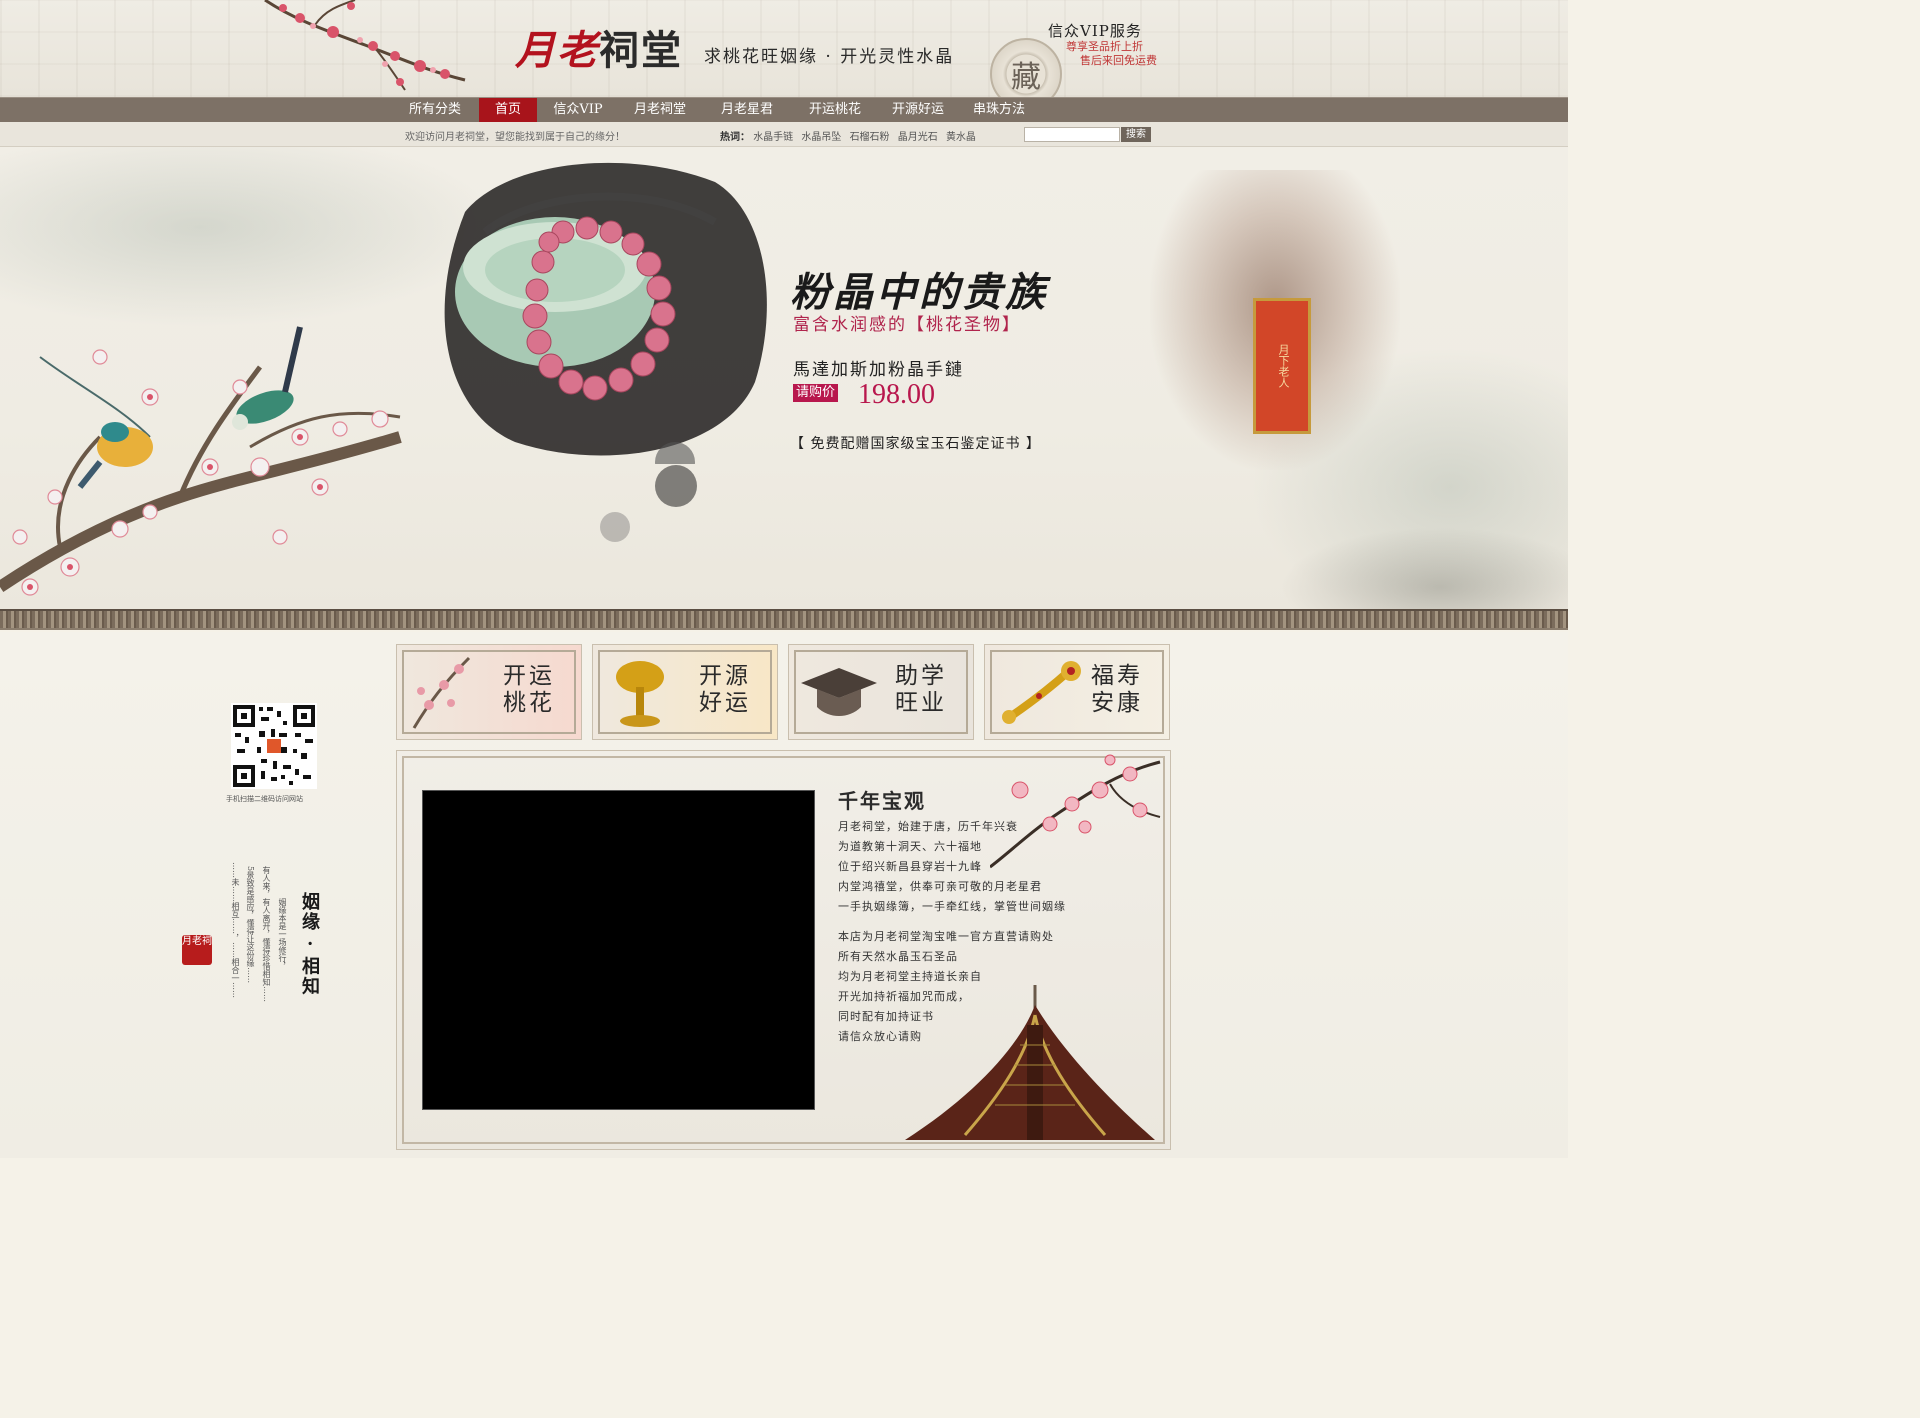 Image resolution: width=1920 pixels, height=1418 pixels. I want to click on graduation-cap-icon, so click(839, 692).